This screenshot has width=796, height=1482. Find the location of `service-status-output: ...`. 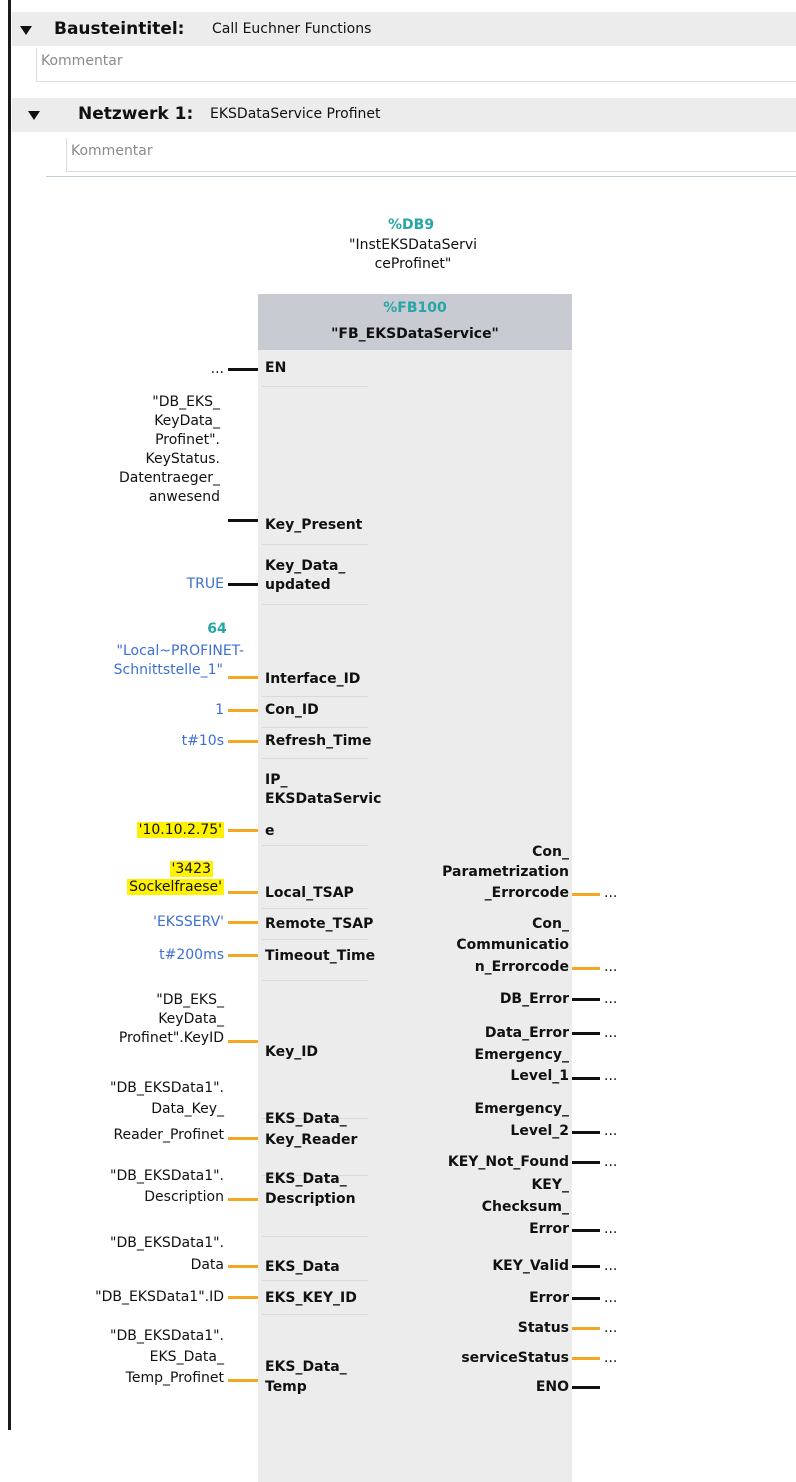

service-status-output: ... is located at coordinates (610, 1358).